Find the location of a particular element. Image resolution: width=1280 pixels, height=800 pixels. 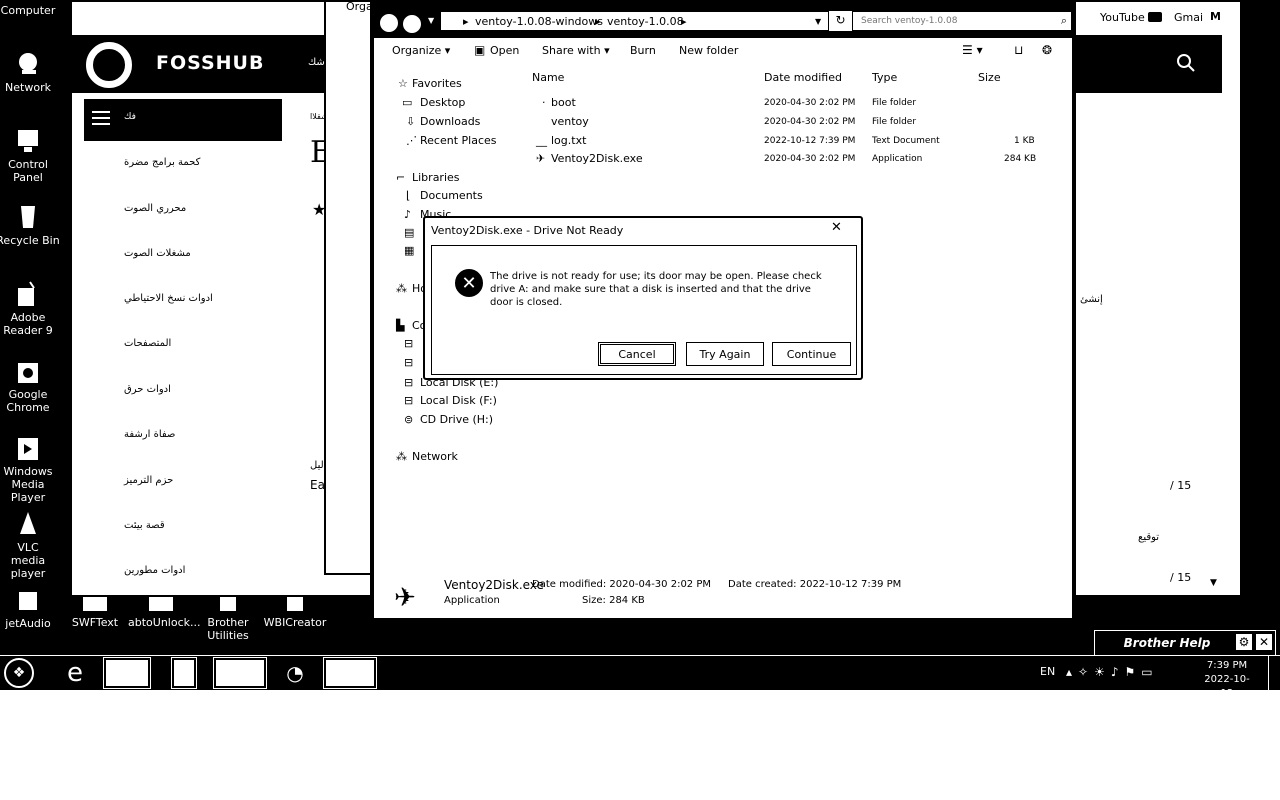

view-options-icon: ☰ ▾ is located at coordinates (972, 50).